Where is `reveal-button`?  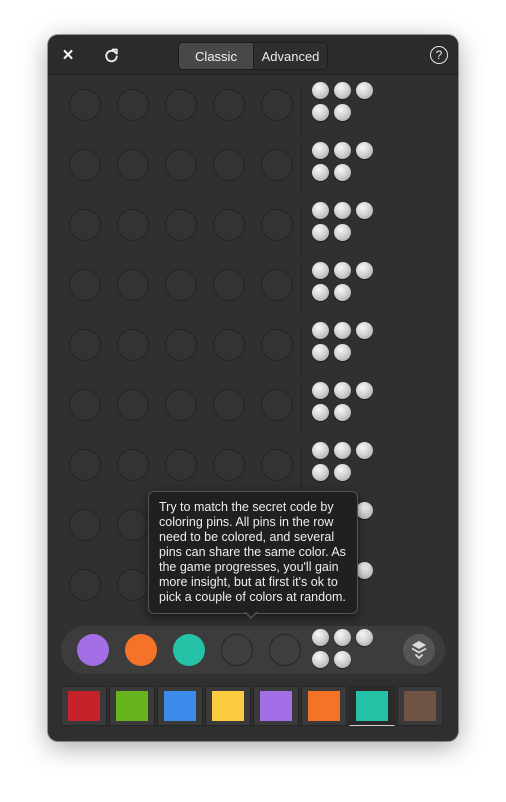 reveal-button is located at coordinates (419, 650).